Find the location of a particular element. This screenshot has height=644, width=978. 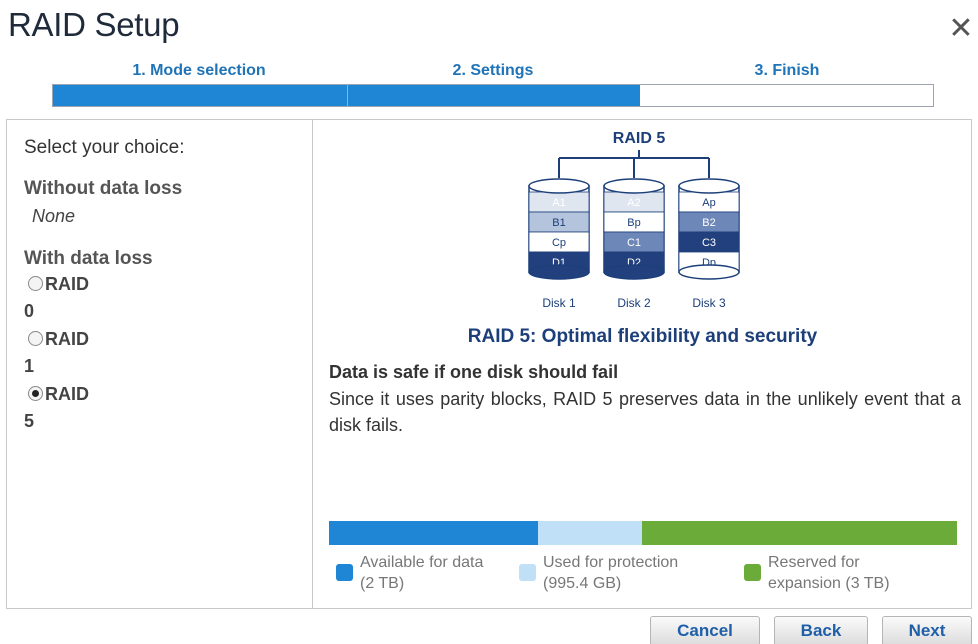

legend-protection-size: (995.4 GB) is located at coordinates (582, 583).